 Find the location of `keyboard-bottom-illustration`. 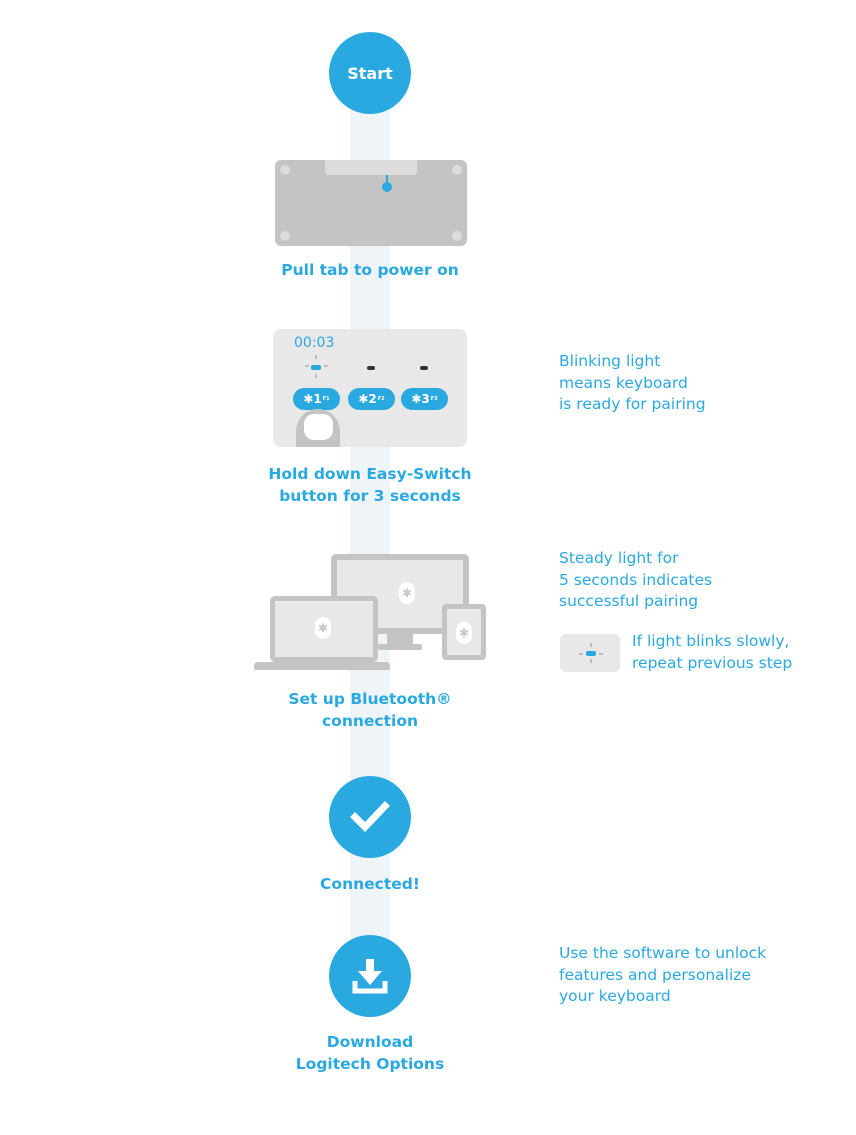

keyboard-bottom-illustration is located at coordinates (371, 203).